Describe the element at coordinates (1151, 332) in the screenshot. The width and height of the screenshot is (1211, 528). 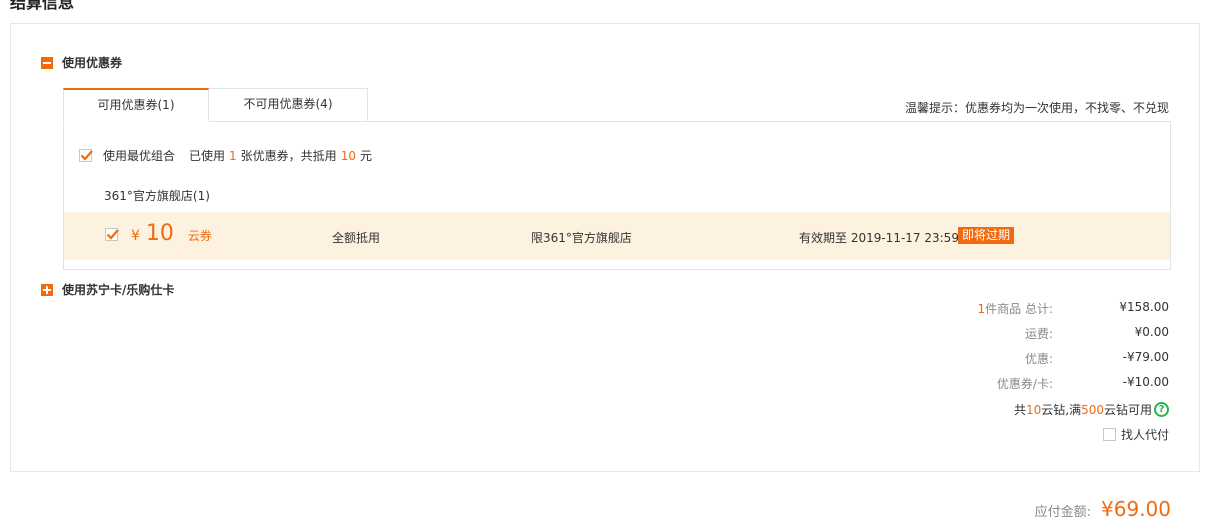
I see `shipping-value: ¥0.00` at that location.